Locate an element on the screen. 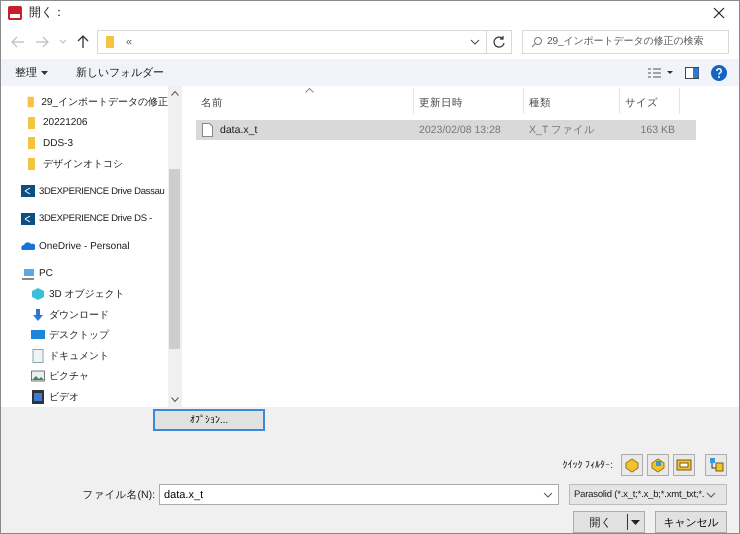 Image resolution: width=740 pixels, height=534 pixels. help-icon is located at coordinates (719, 72).